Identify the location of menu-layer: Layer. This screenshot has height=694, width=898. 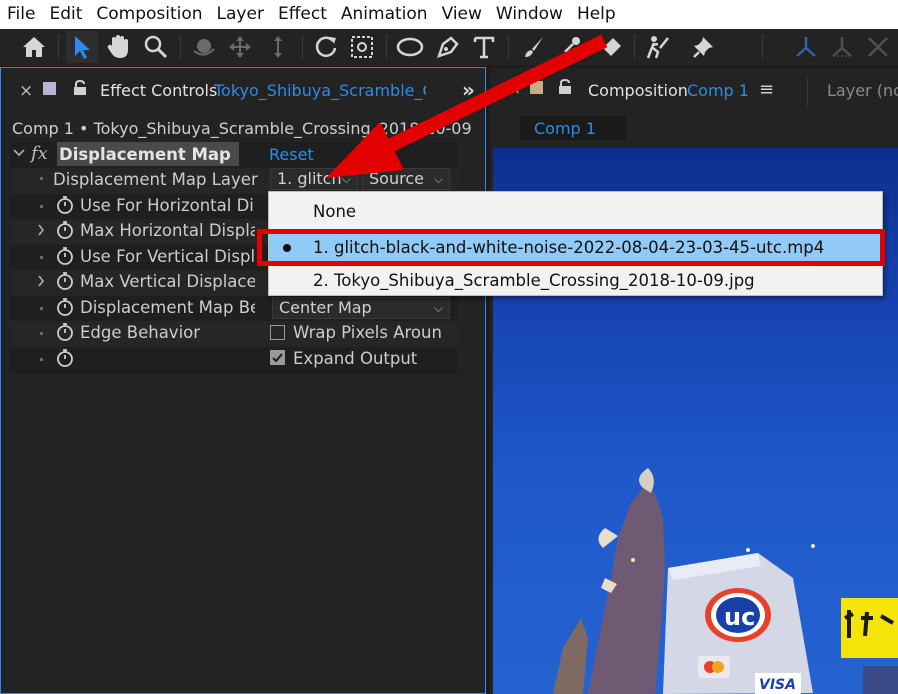
(240, 14).